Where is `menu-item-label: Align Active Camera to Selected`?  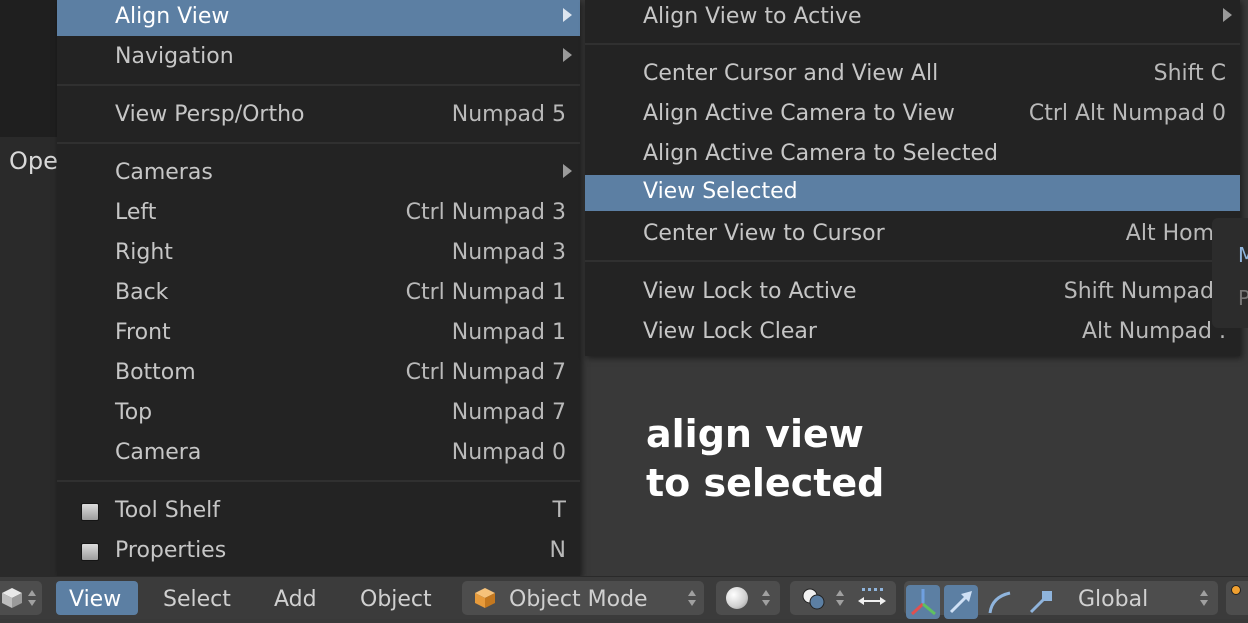 menu-item-label: Align Active Camera to Selected is located at coordinates (820, 153).